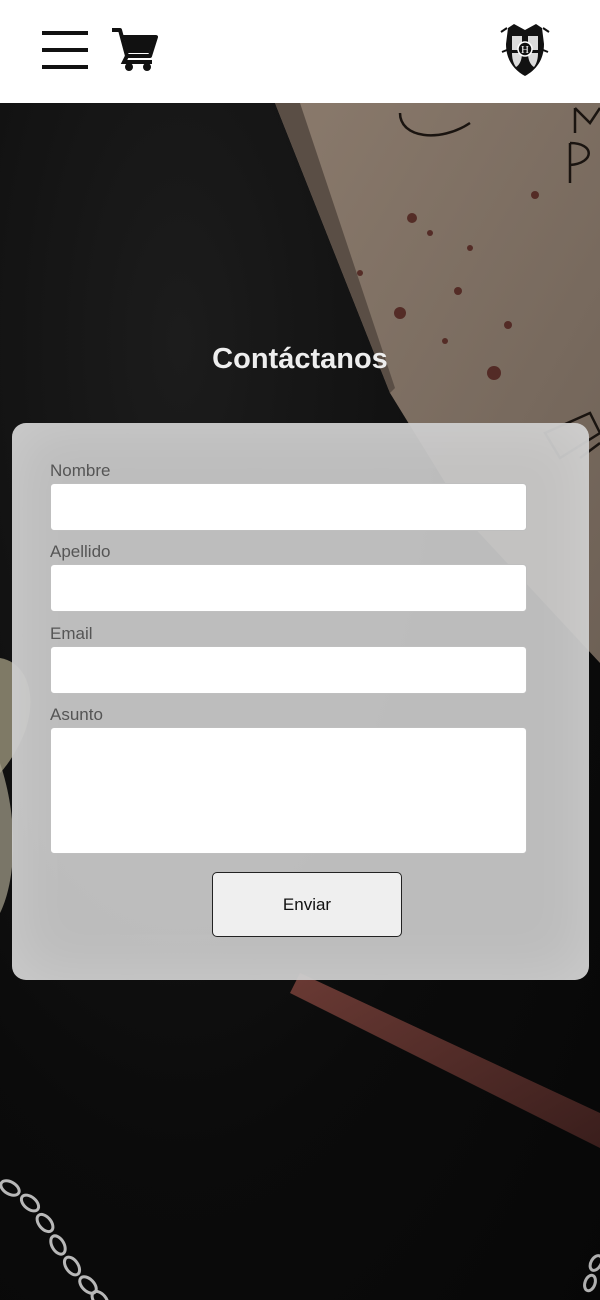  I want to click on asunto-textarea, so click(288, 790).